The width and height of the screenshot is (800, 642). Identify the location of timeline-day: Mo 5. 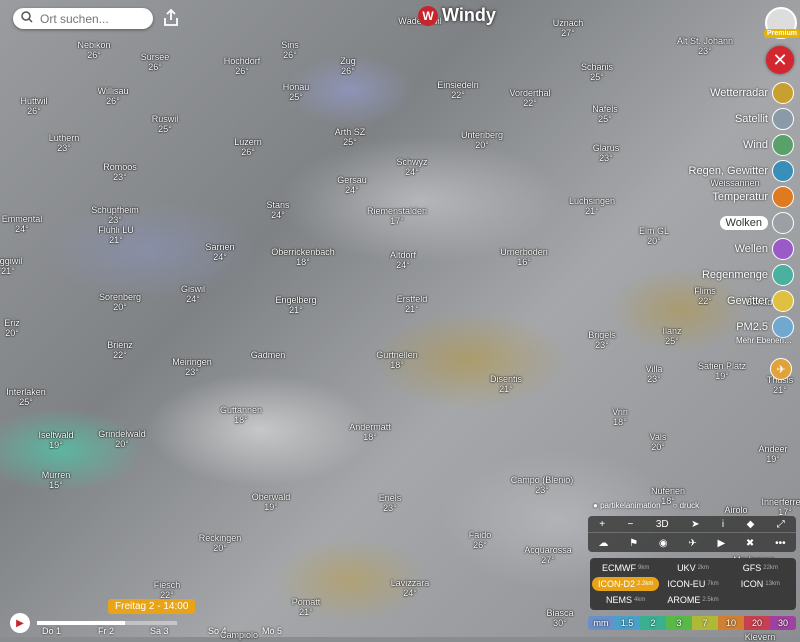
(272, 631).